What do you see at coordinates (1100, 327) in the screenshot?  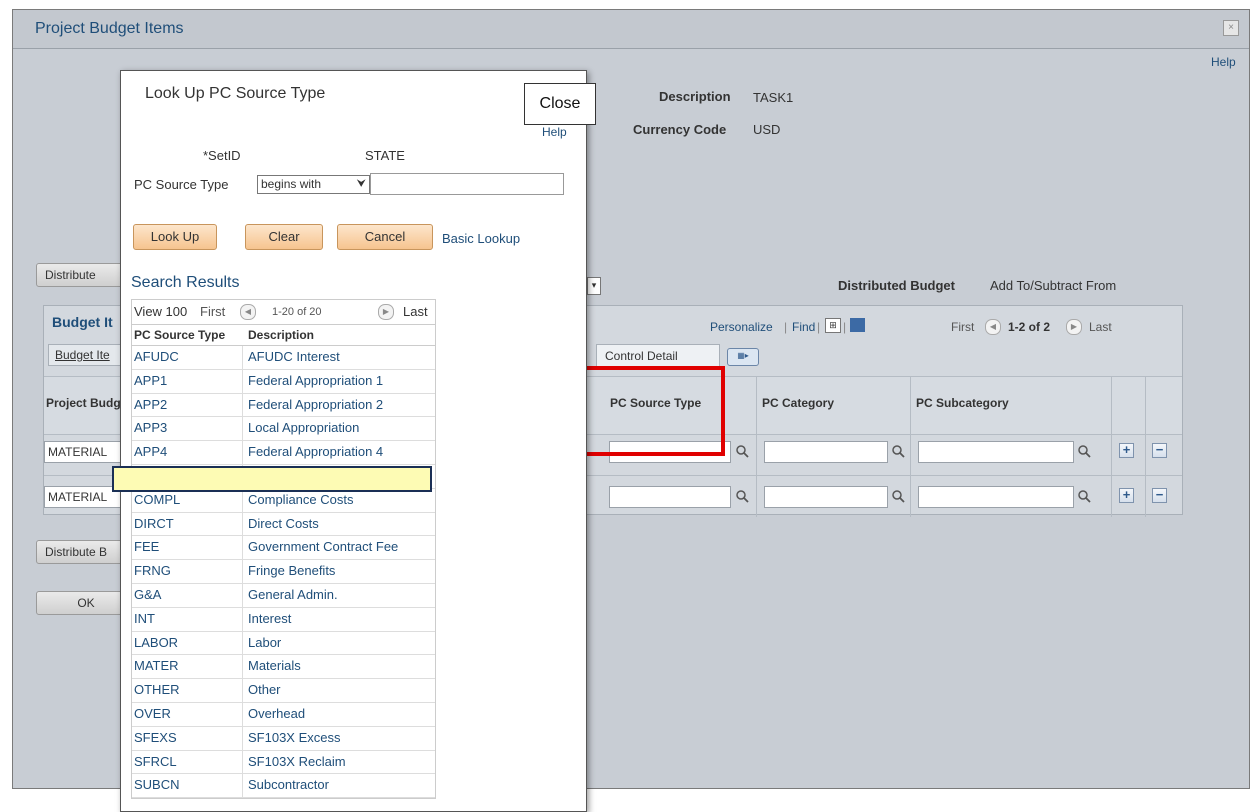 I see `pager-last: Last` at bounding box center [1100, 327].